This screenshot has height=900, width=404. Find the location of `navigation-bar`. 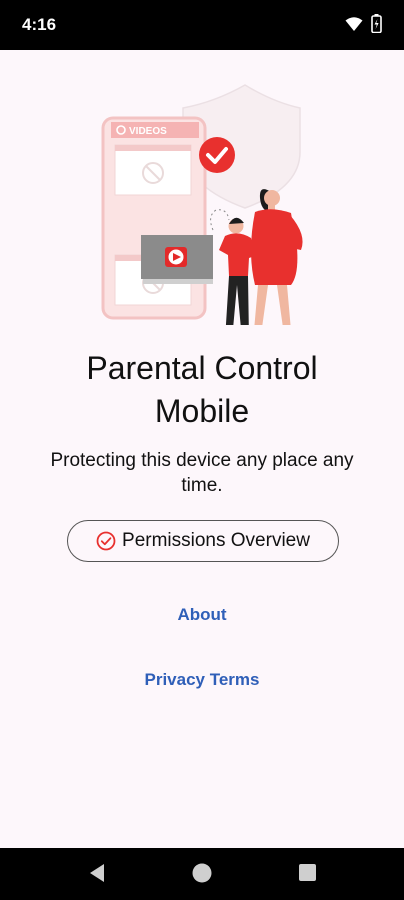

navigation-bar is located at coordinates (202, 874).